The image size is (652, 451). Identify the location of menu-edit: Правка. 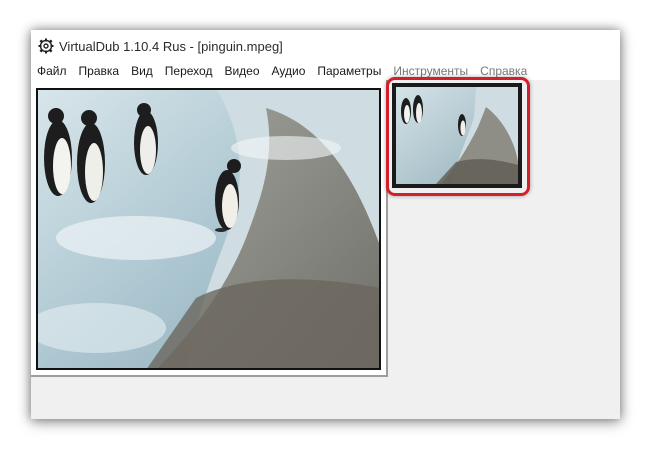
(99, 71).